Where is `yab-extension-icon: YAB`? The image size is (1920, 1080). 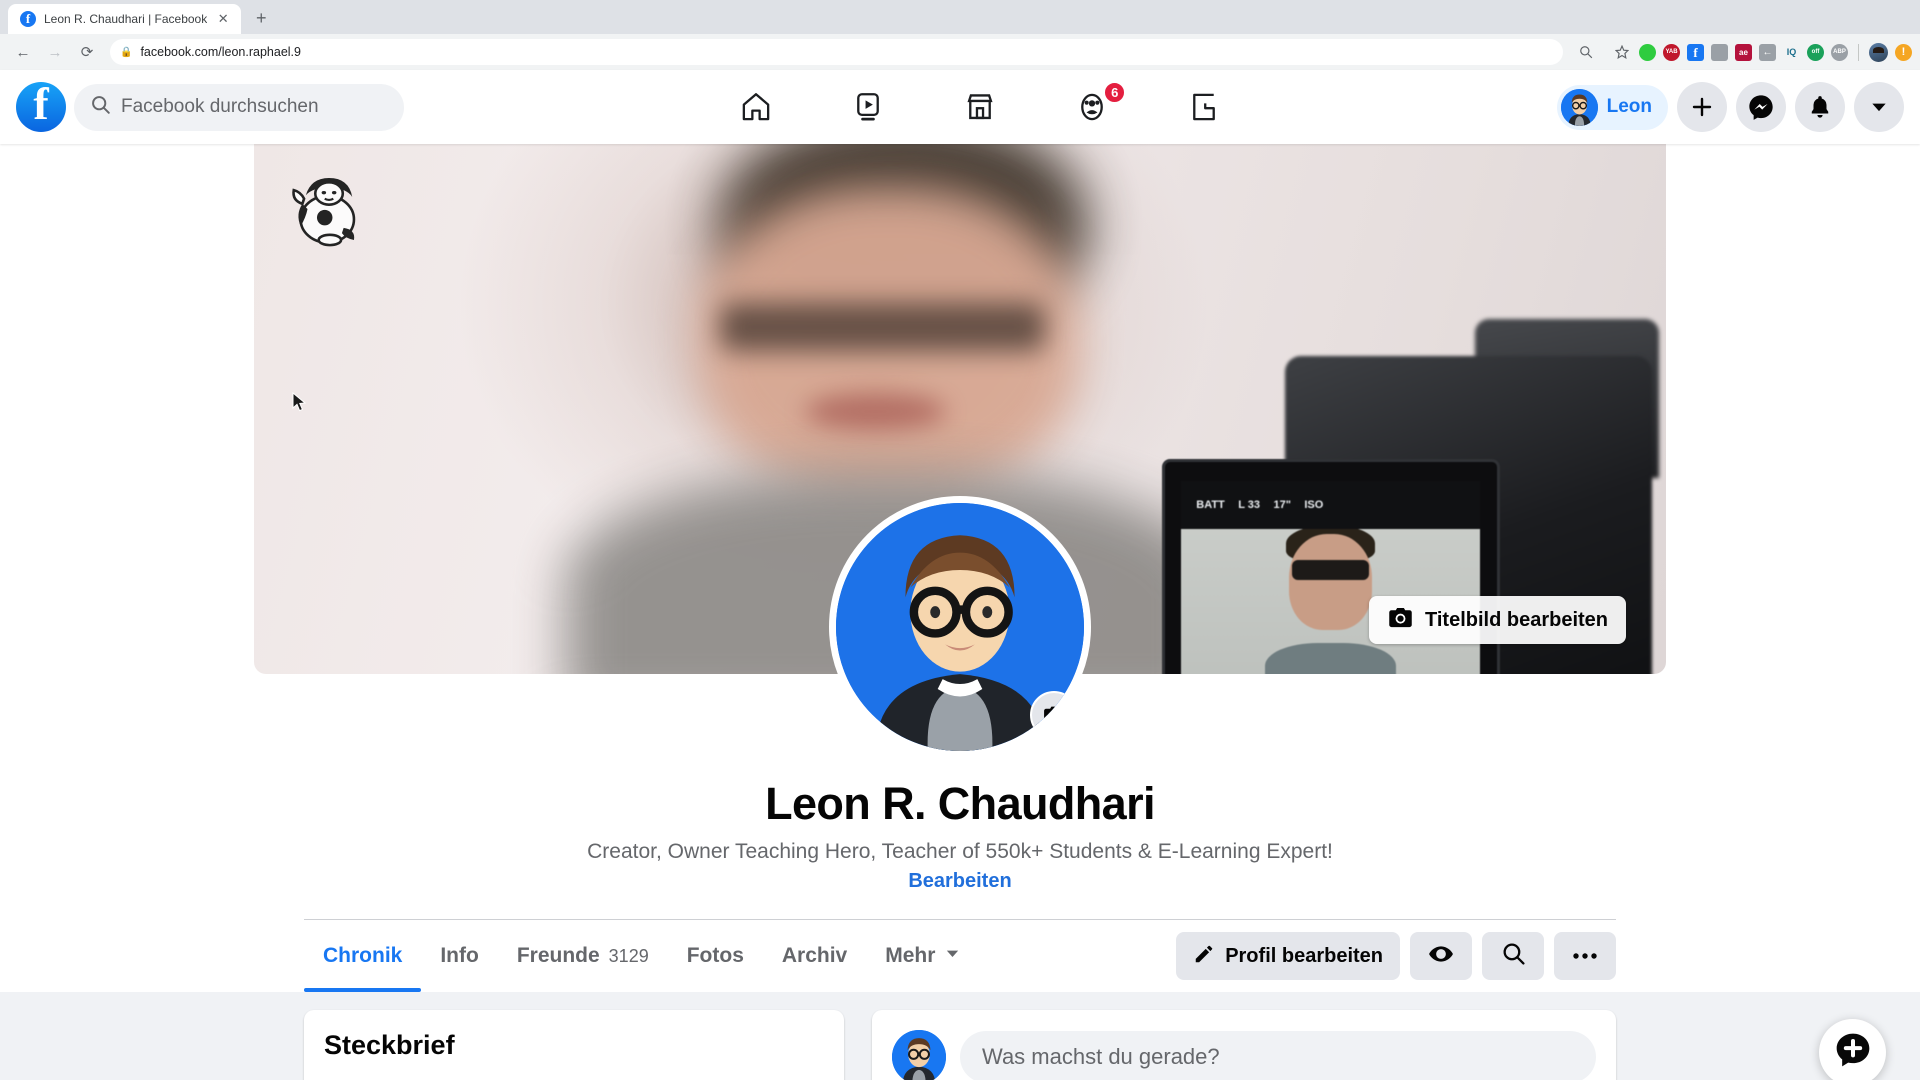 yab-extension-icon: YAB is located at coordinates (1671, 52).